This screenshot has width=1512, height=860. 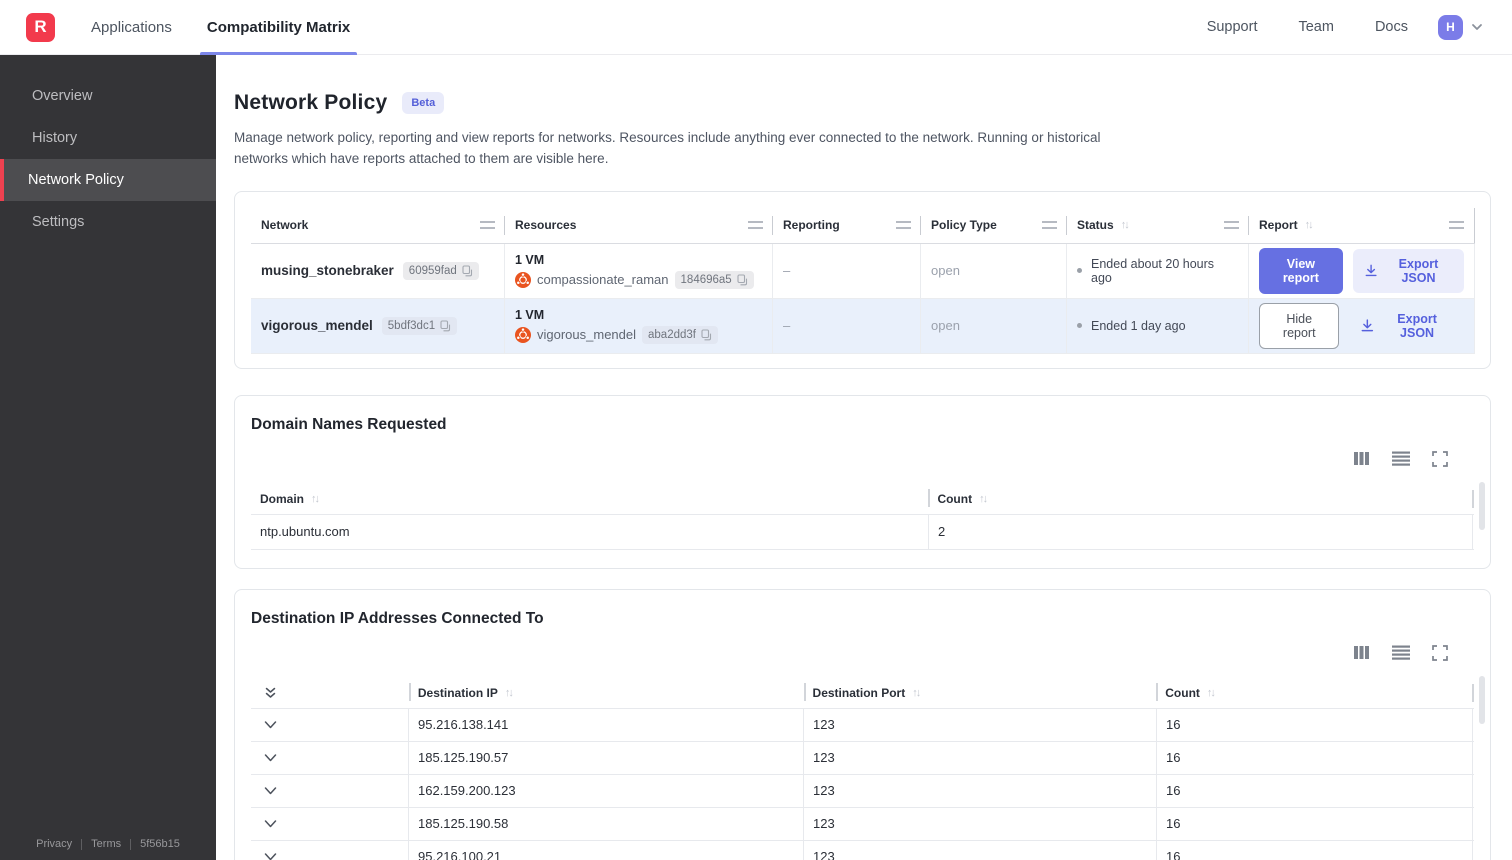 What do you see at coordinates (106, 844) in the screenshot?
I see `terms-link: Terms` at bounding box center [106, 844].